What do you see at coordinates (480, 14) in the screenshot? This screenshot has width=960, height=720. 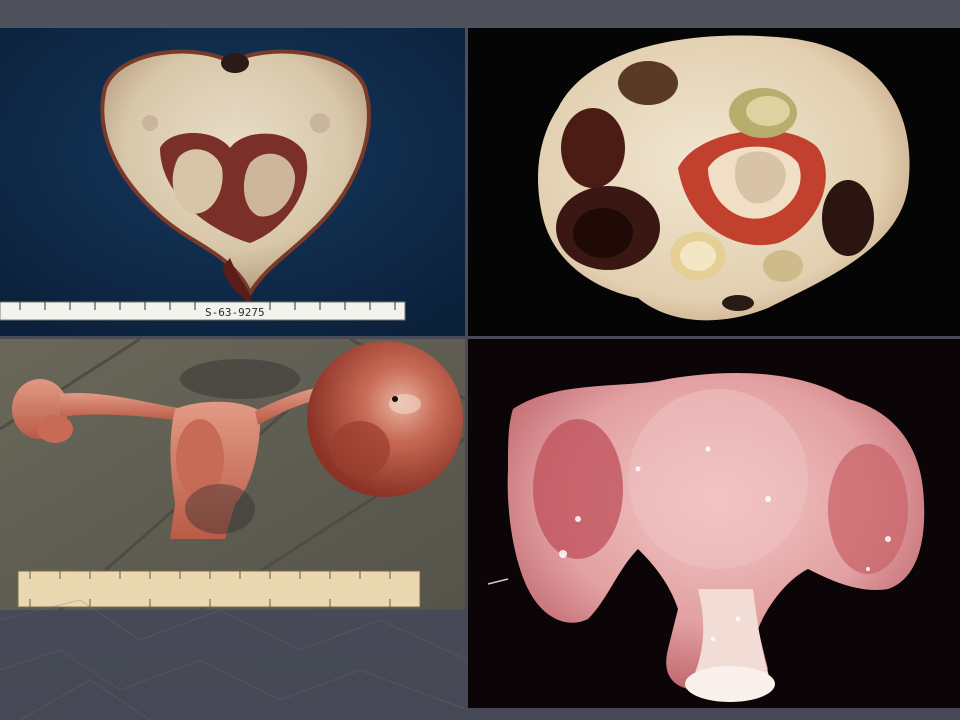 I see `slide-top-band` at bounding box center [480, 14].